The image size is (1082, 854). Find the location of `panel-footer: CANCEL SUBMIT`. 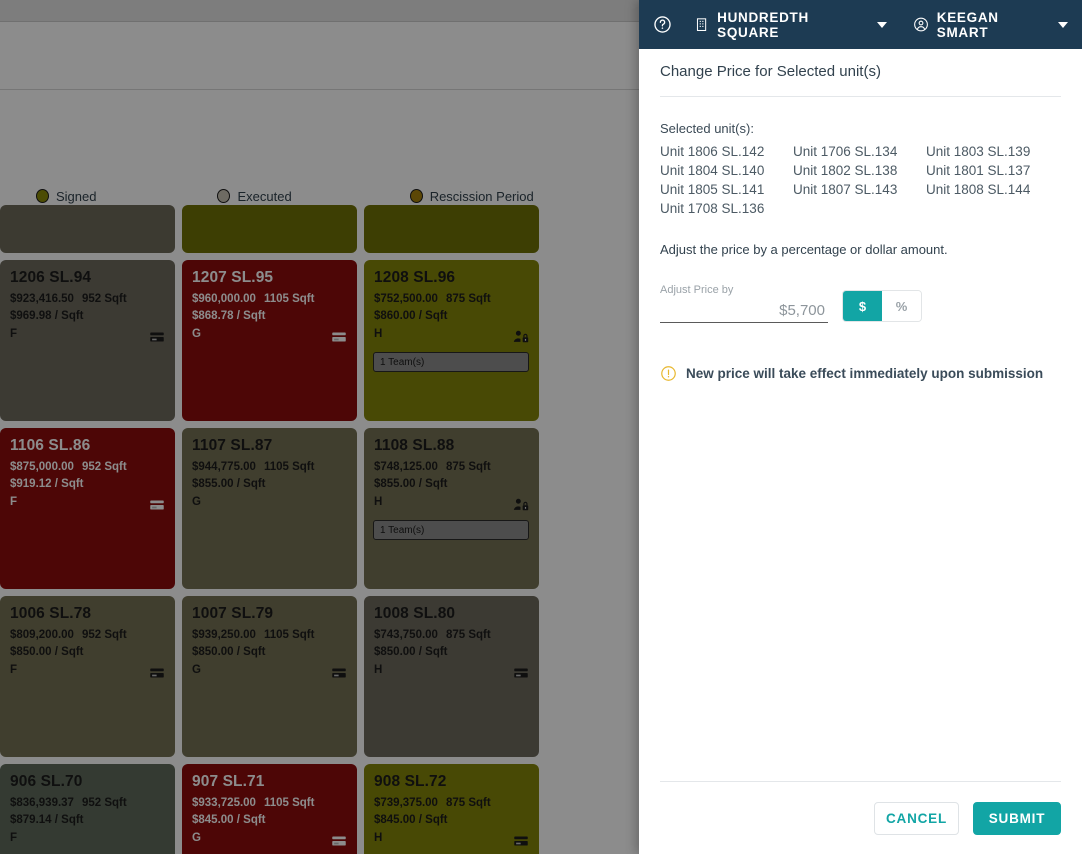

panel-footer: CANCEL SUBMIT is located at coordinates (860, 817).